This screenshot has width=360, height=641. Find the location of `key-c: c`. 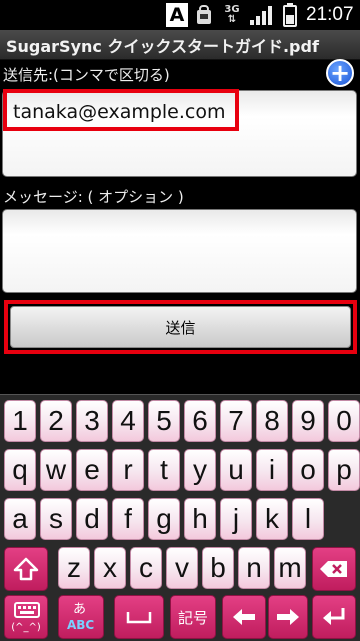

key-c: c is located at coordinates (146, 568).